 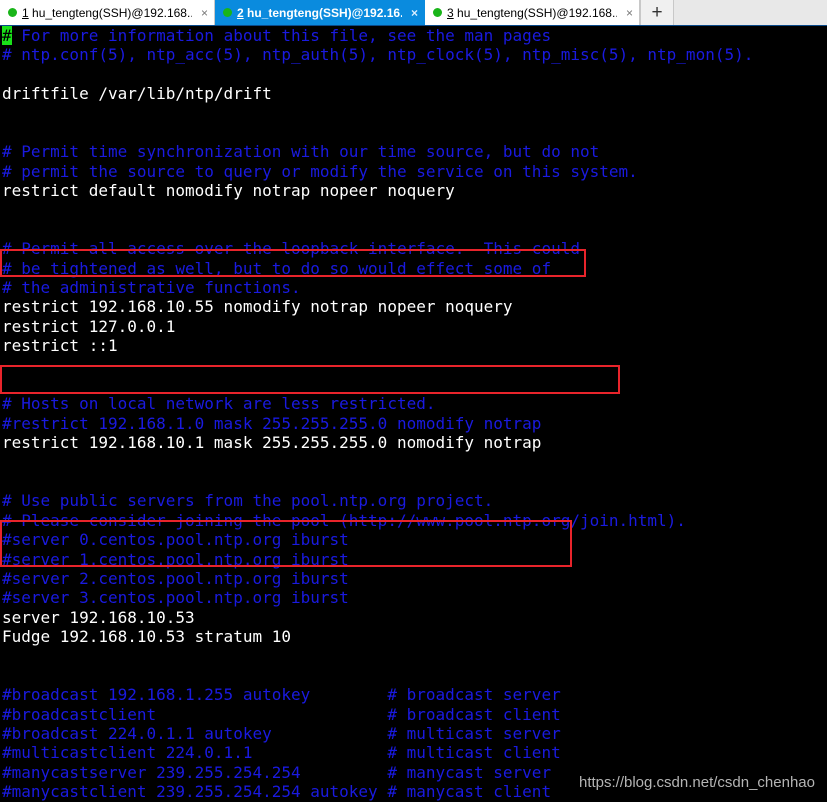 What do you see at coordinates (696, 782) in the screenshot?
I see `watermark-text: https://blog.csdn.net/csdn_chenhao` at bounding box center [696, 782].